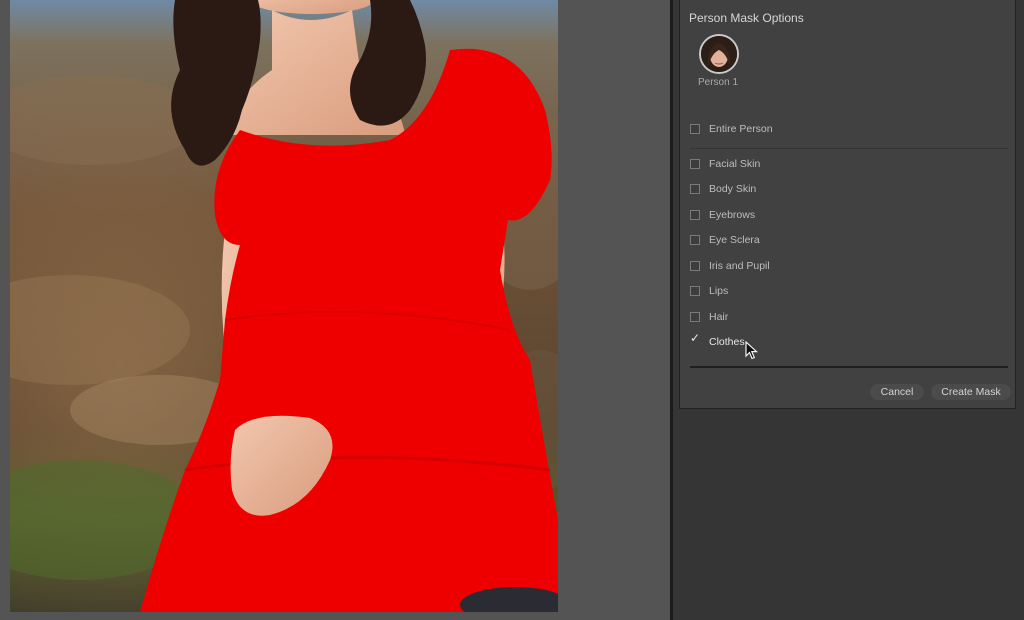  I want to click on checkbox-checked: ✓, so click(695, 339).